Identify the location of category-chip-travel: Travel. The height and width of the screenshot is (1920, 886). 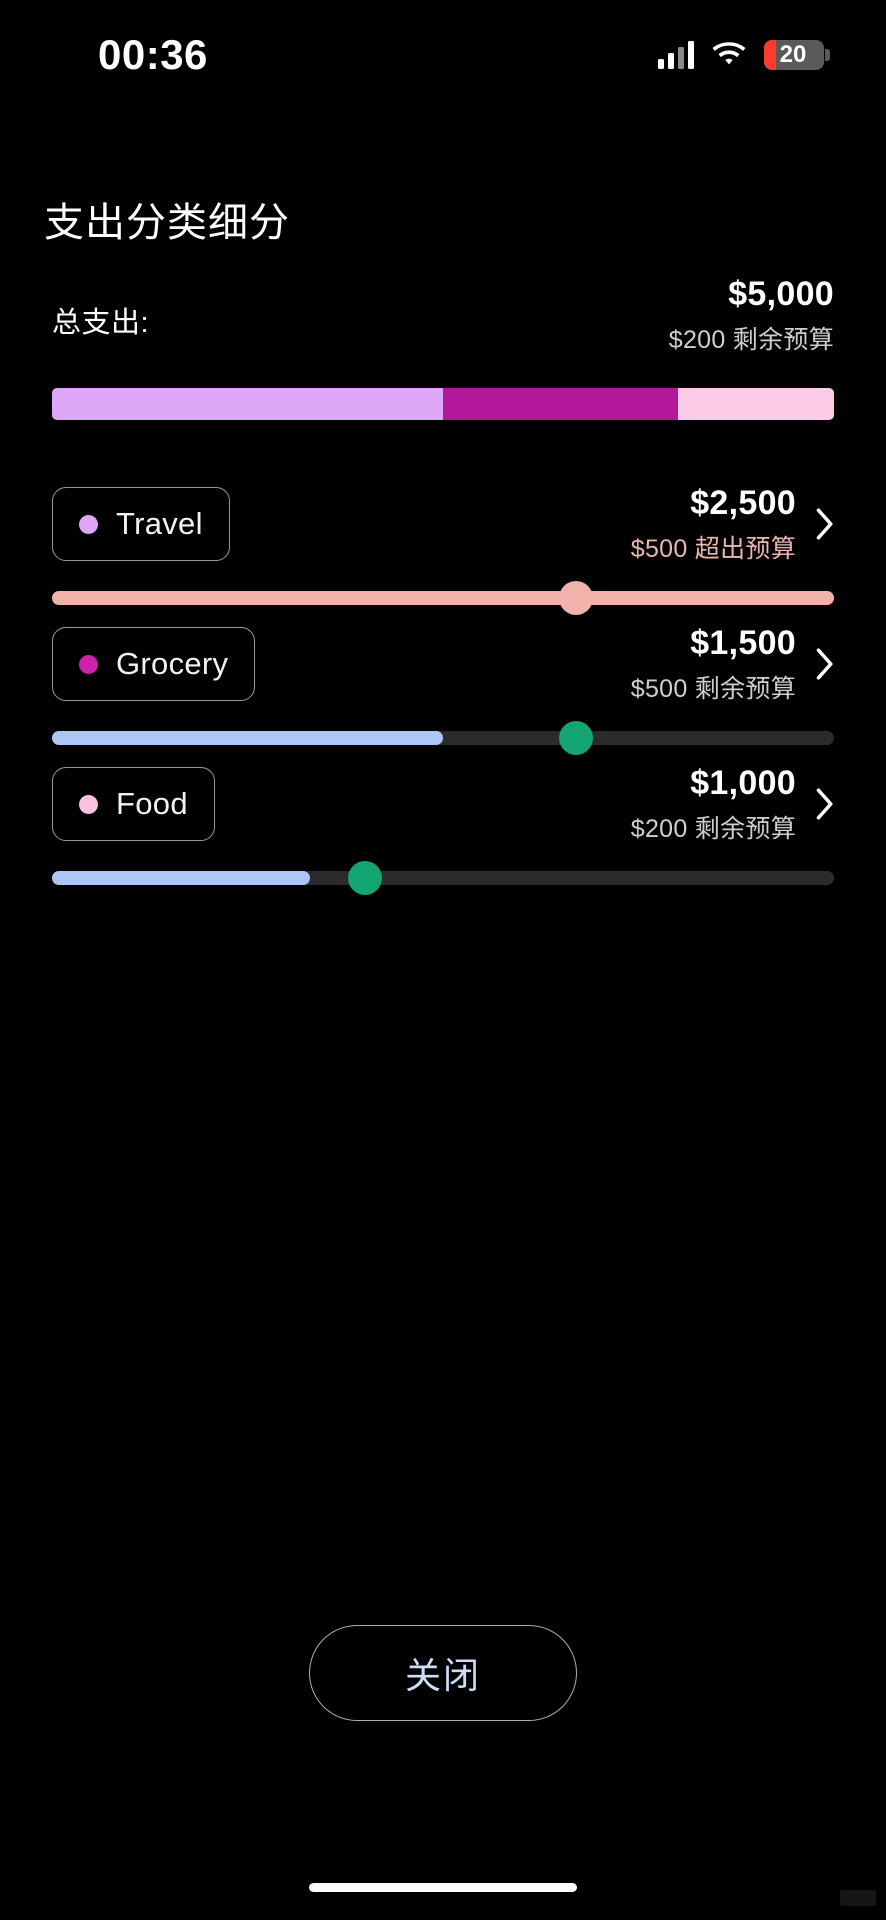
(141, 524).